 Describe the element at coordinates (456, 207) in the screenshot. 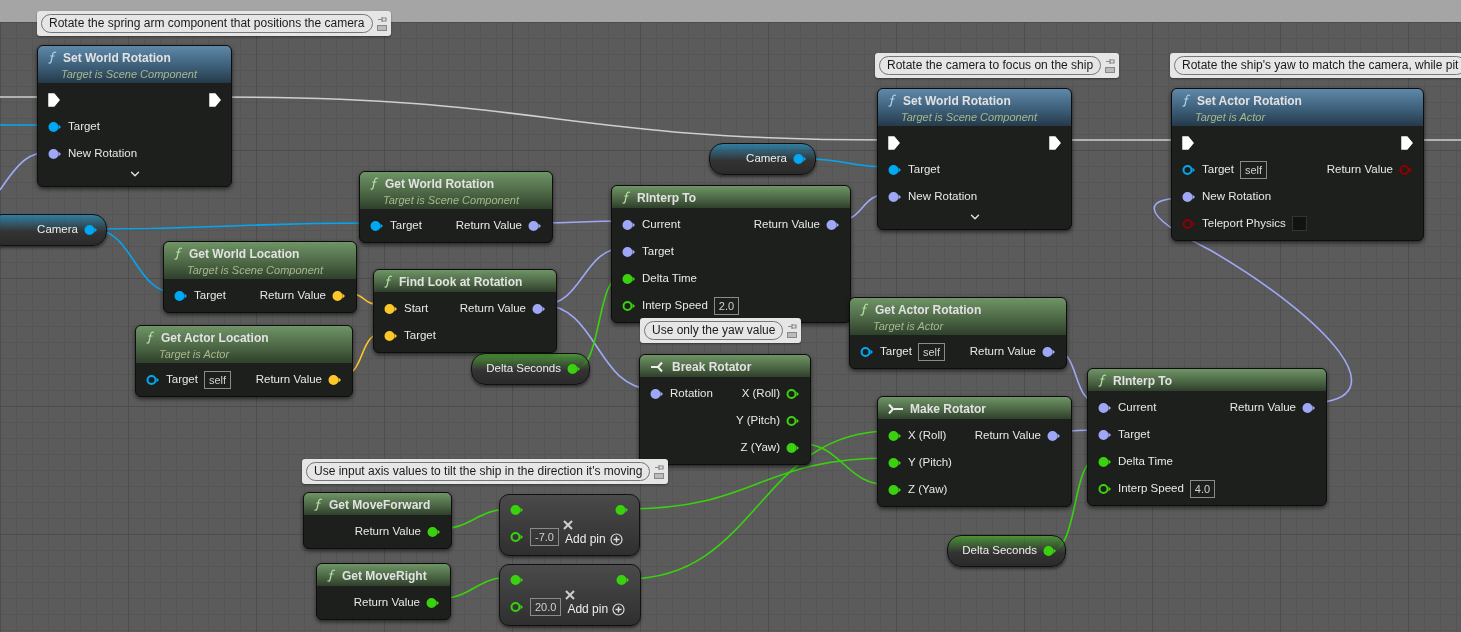

I see `blueprint-node: Get World Rotation Target is Scene Component Target Return Value` at that location.